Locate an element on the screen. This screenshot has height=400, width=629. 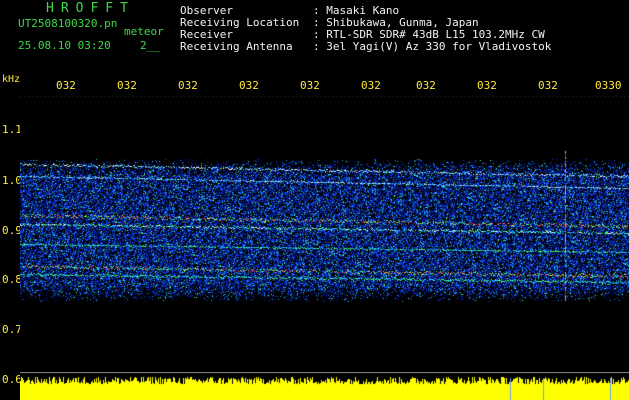
power-strip-canvas is located at coordinates (324, 386).